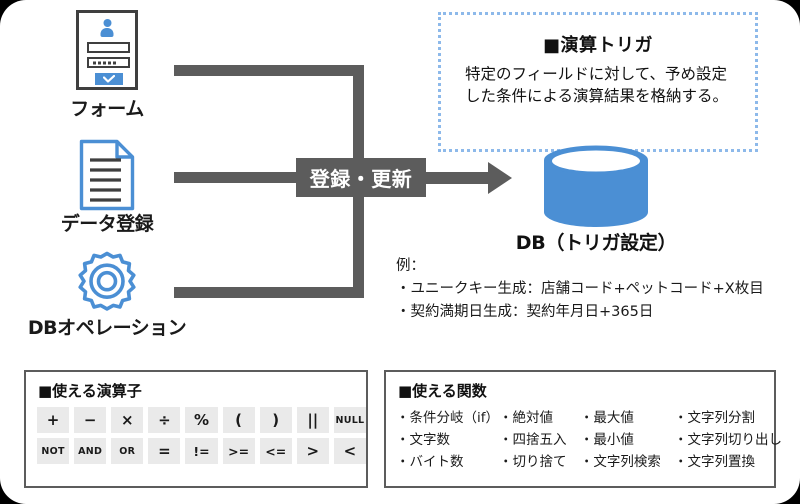 This screenshot has height=504, width=800. I want to click on person-body, so click(107, 32).